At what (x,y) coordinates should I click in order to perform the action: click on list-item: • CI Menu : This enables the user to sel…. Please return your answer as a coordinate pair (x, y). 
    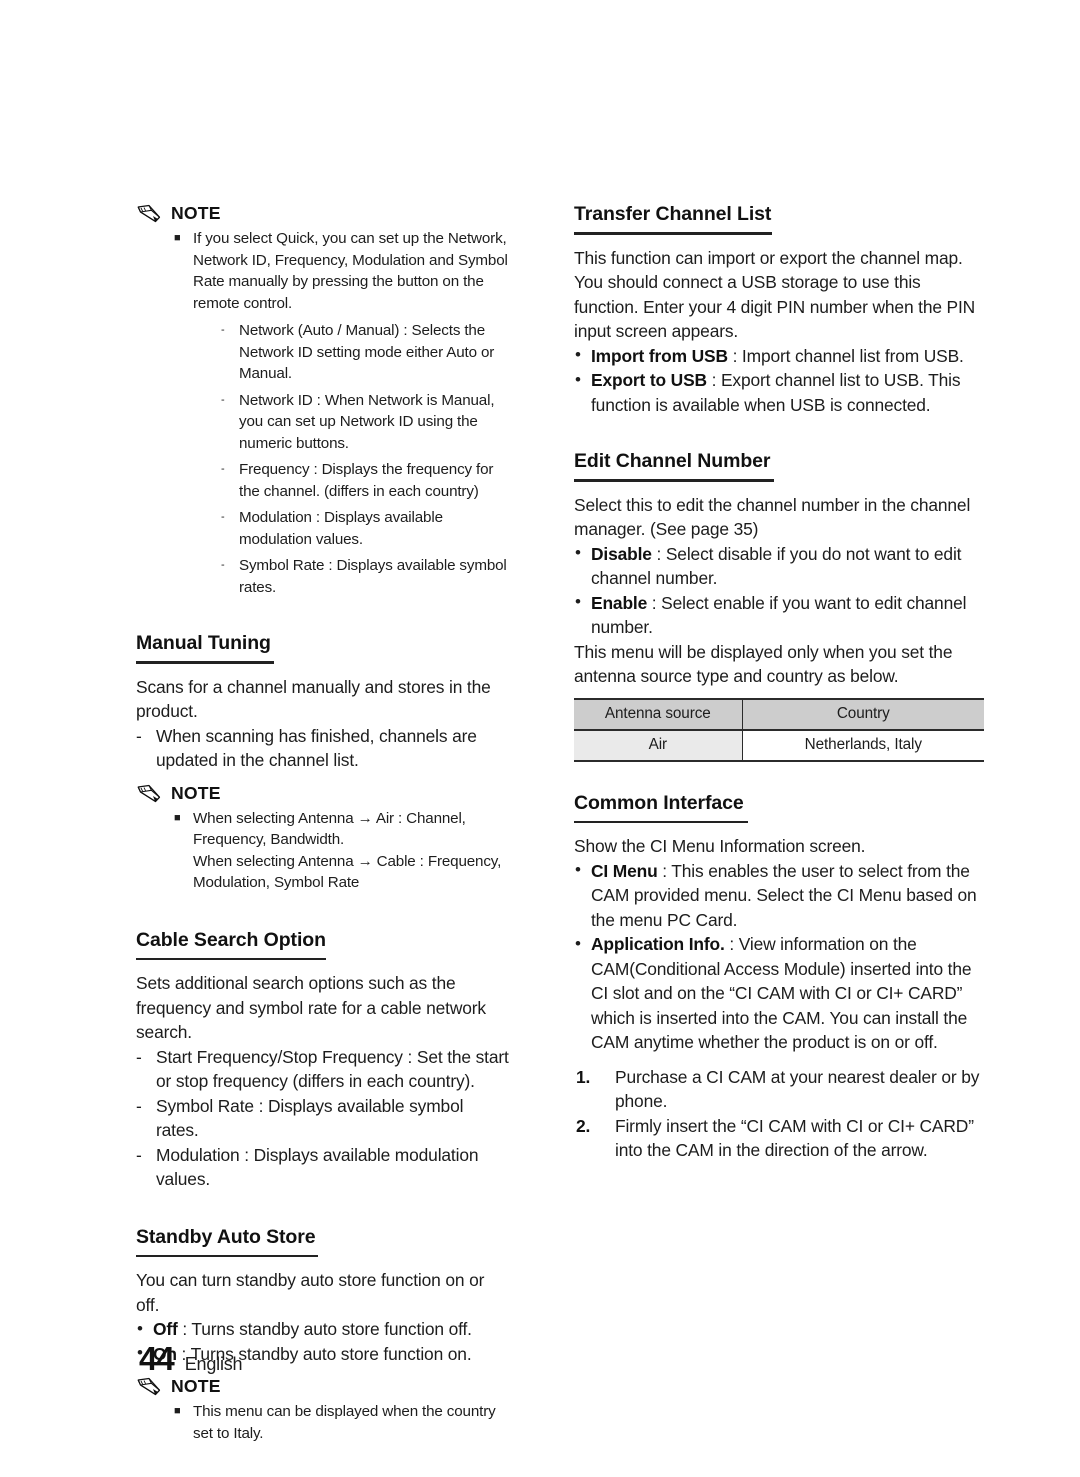
    Looking at the image, I should click on (779, 896).